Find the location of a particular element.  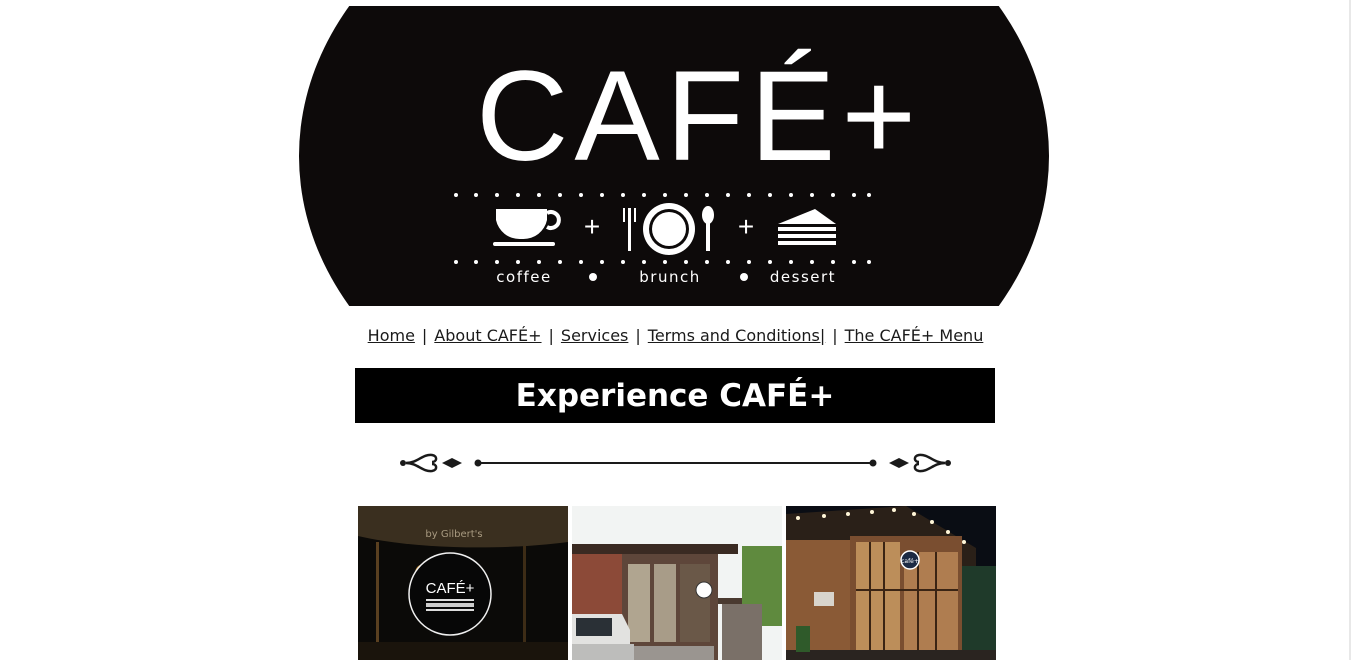

photo-sign-text: CAFÉ+ is located at coordinates (450, 588).